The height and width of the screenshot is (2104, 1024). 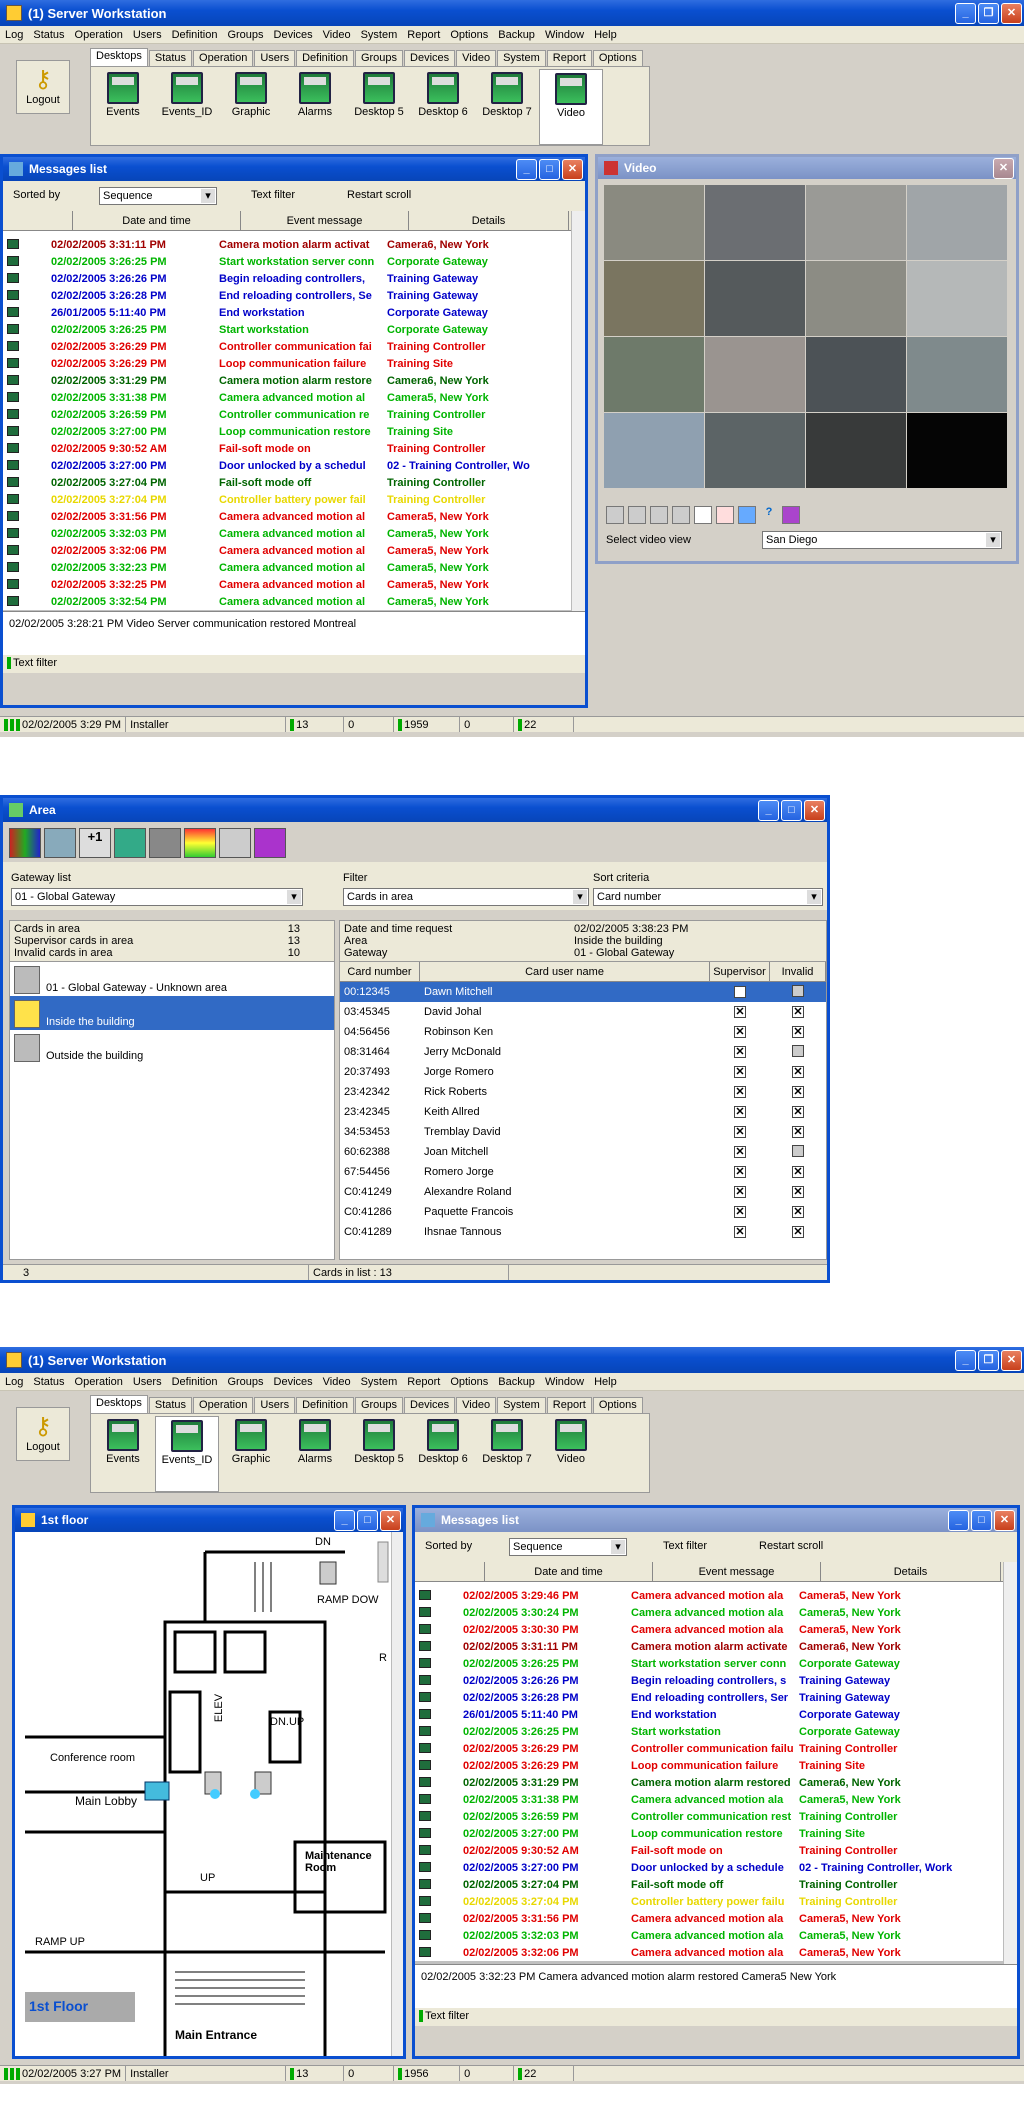 What do you see at coordinates (507, 1454) in the screenshot?
I see `toolbar-button: Desktop 7` at bounding box center [507, 1454].